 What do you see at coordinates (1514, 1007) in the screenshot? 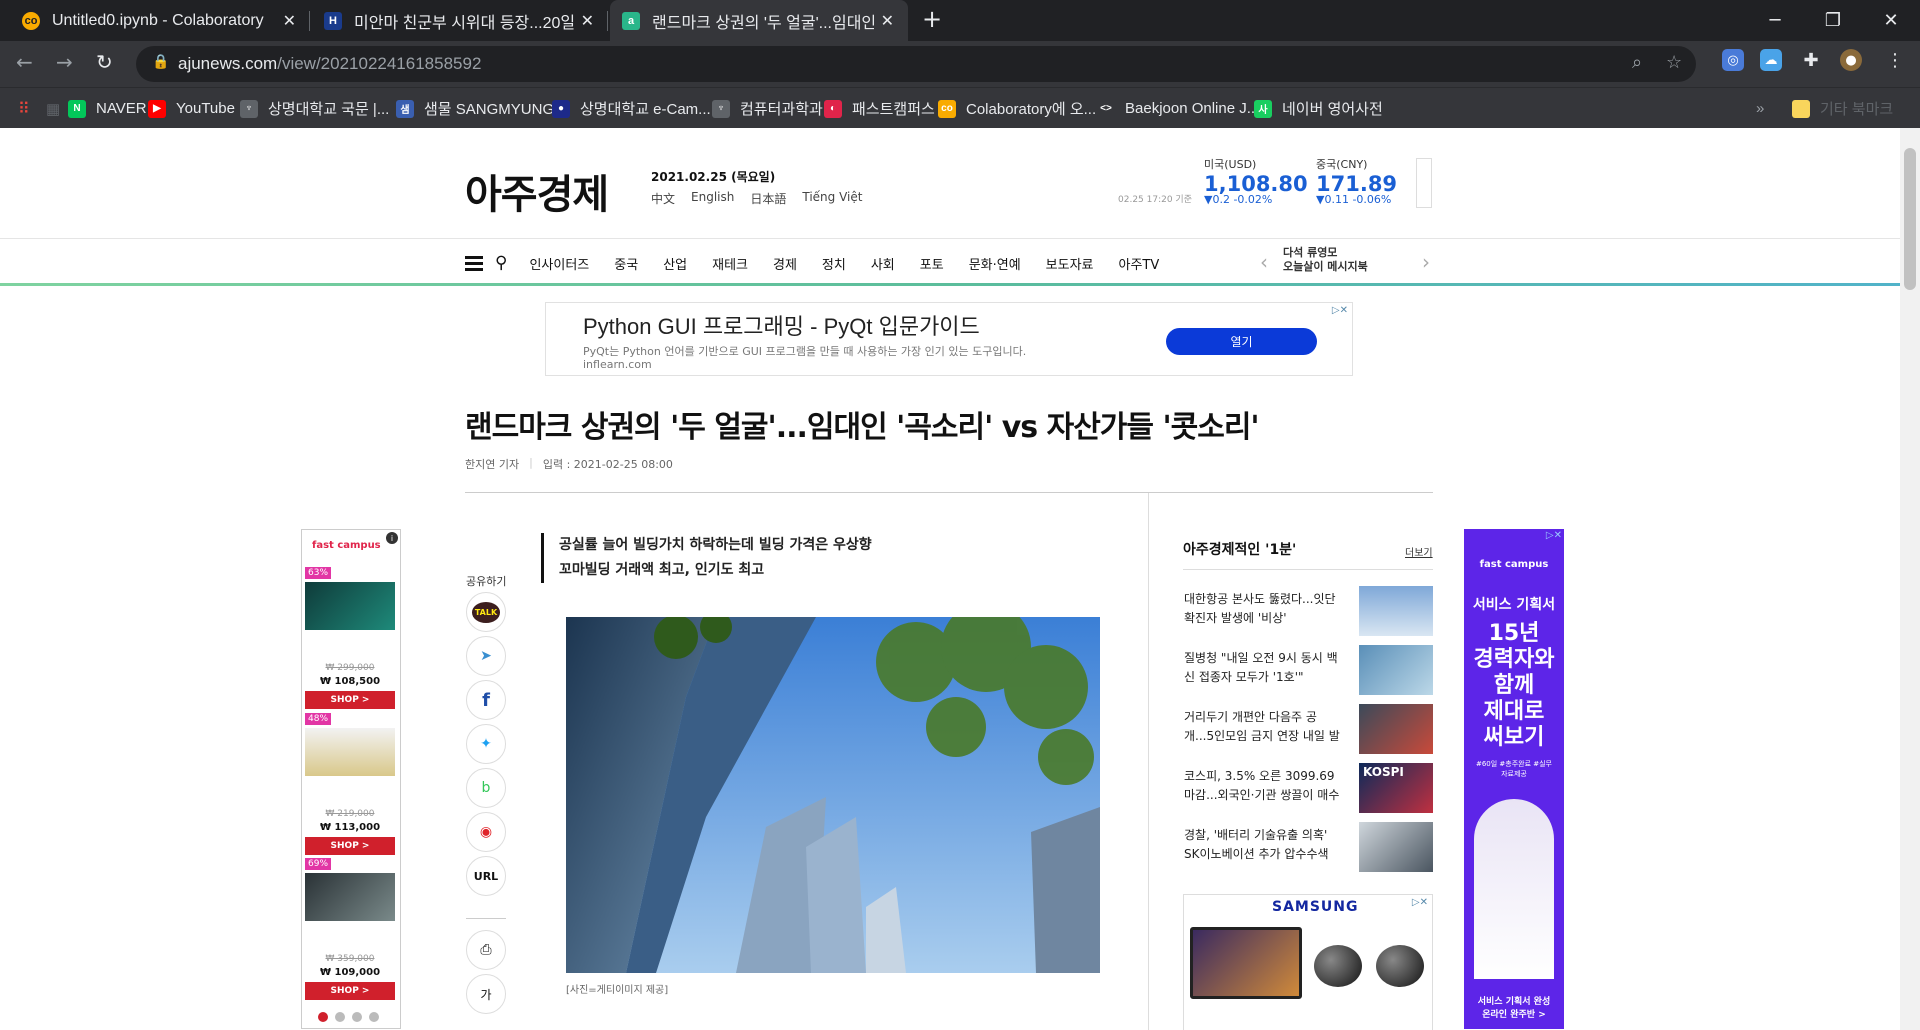
I see `ad-footer: 서비스 기획서 완성 온라인 완주반 >` at bounding box center [1514, 1007].